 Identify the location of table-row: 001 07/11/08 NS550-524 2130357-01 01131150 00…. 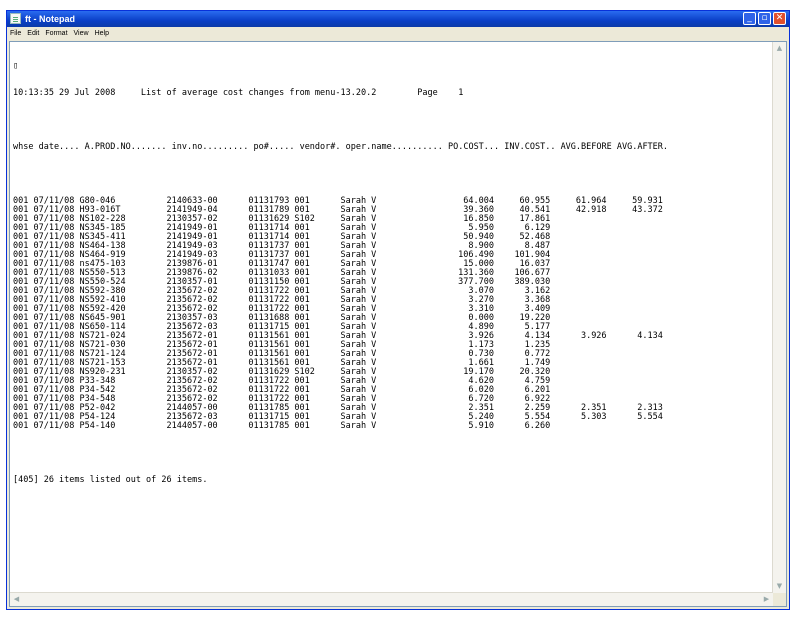
(391, 282).